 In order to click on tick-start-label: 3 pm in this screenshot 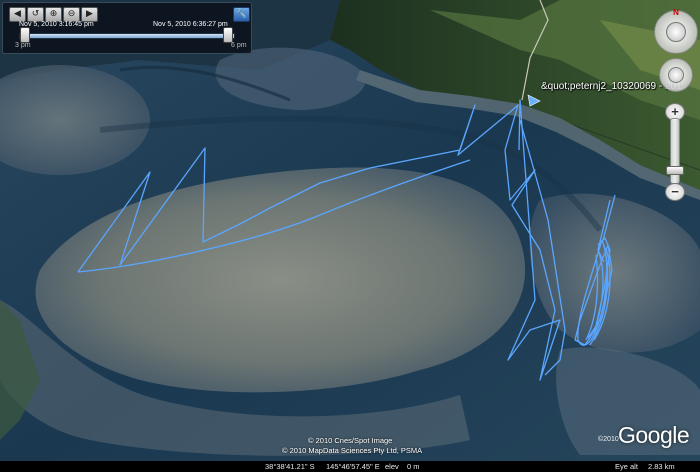, I will do `click(23, 45)`.